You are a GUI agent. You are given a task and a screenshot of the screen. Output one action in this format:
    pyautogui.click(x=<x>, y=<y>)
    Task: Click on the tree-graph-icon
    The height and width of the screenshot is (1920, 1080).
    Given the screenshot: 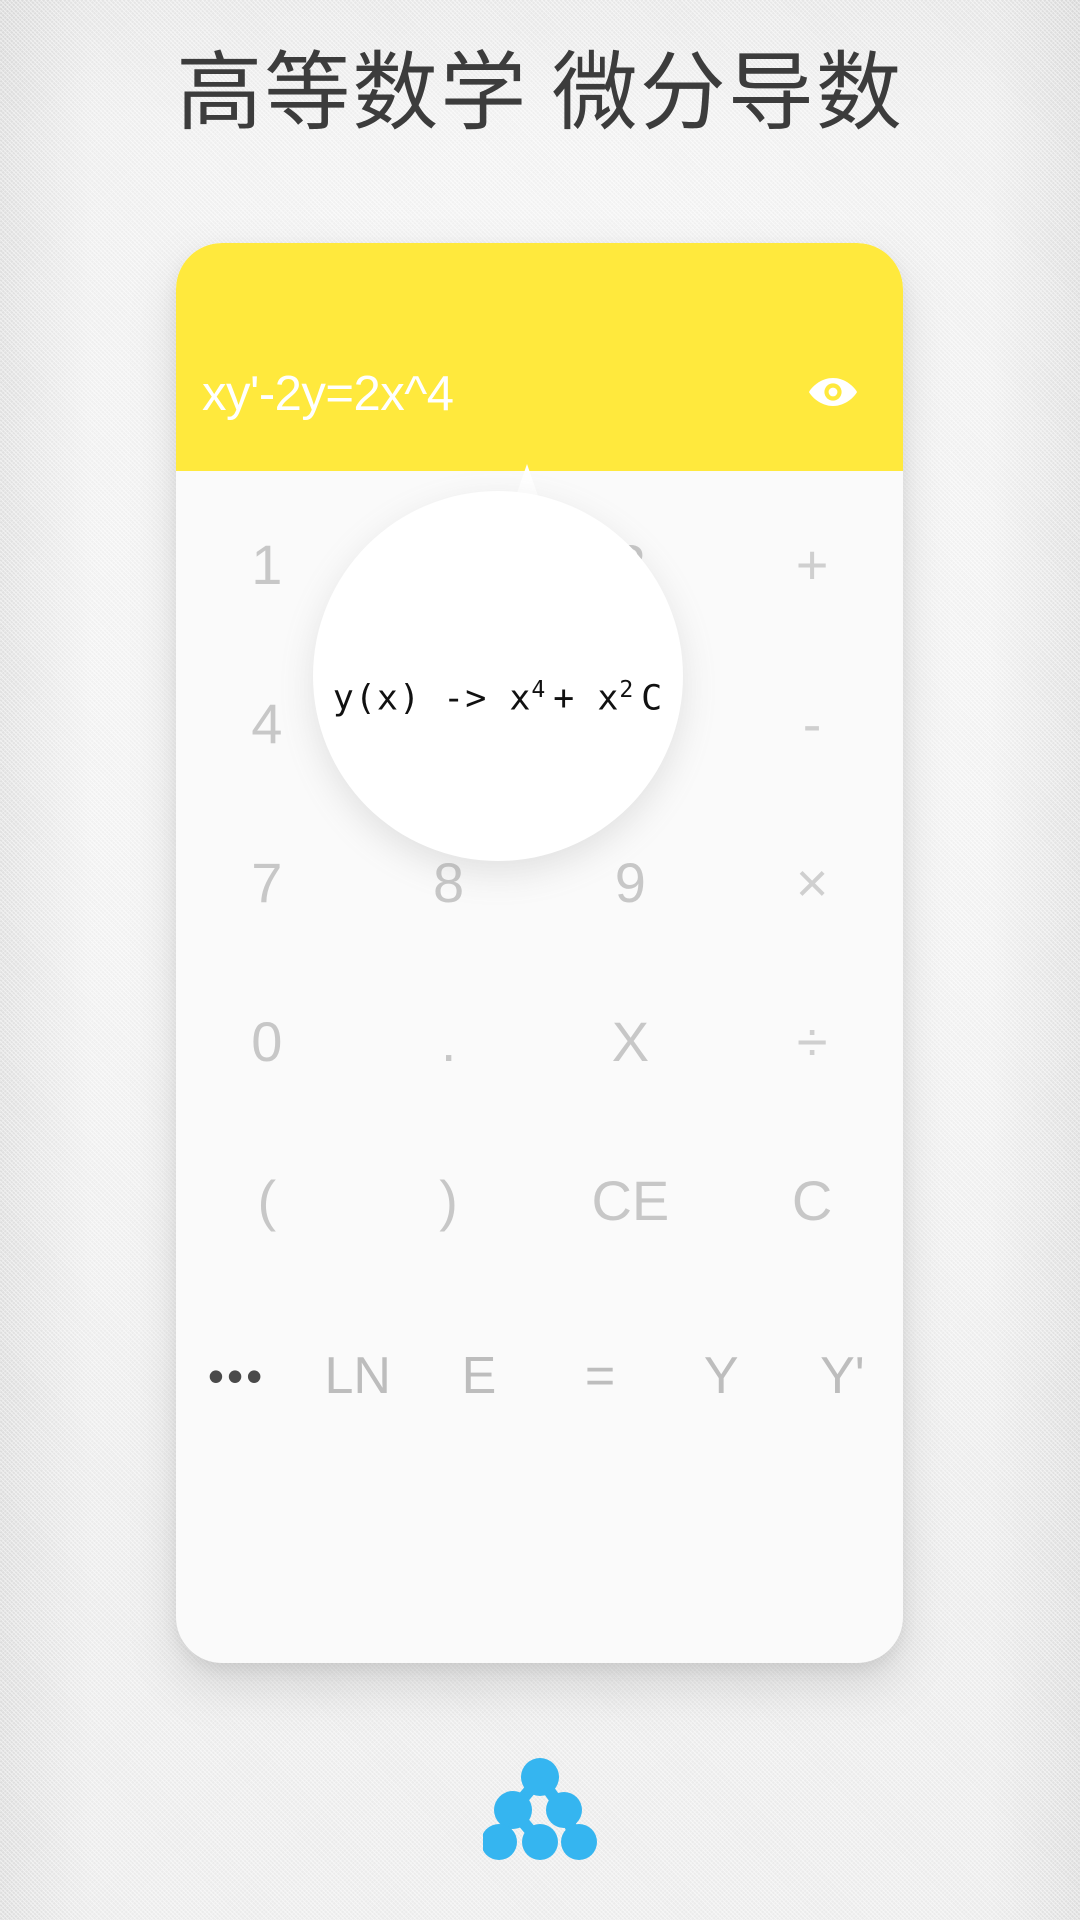 What is the action you would take?
    pyautogui.click(x=540, y=1808)
    